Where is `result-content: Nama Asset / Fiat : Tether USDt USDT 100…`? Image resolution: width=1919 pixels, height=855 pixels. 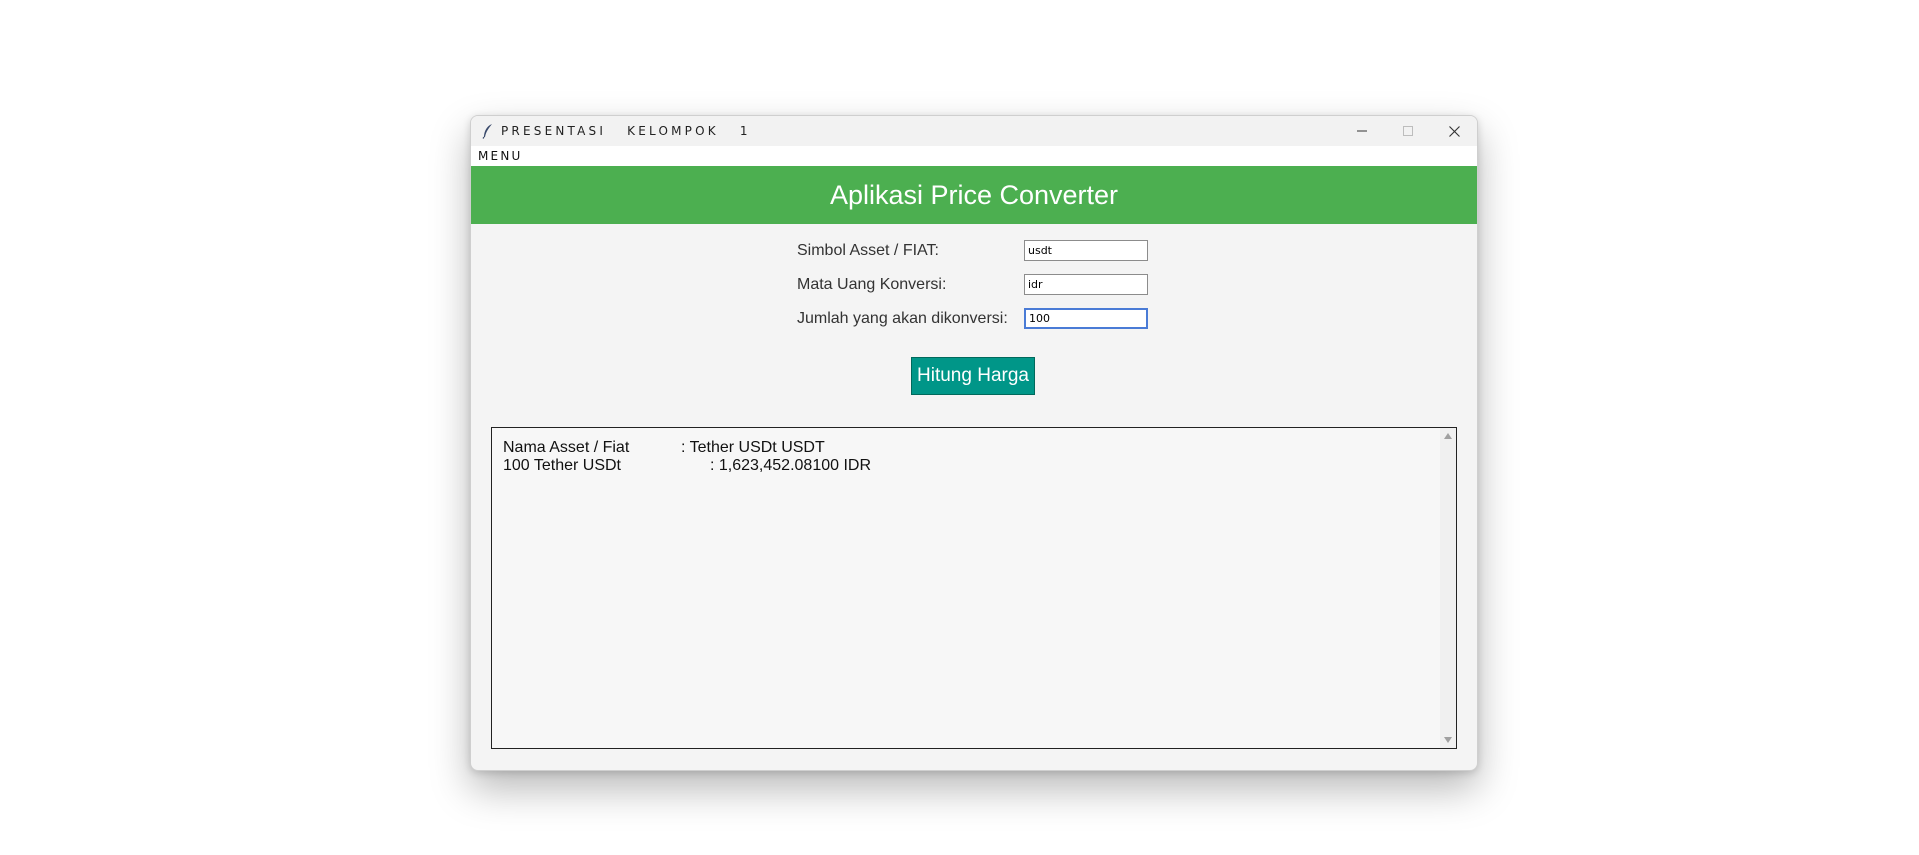 result-content: Nama Asset / Fiat : Tether USDt USDT 100… is located at coordinates (687, 457).